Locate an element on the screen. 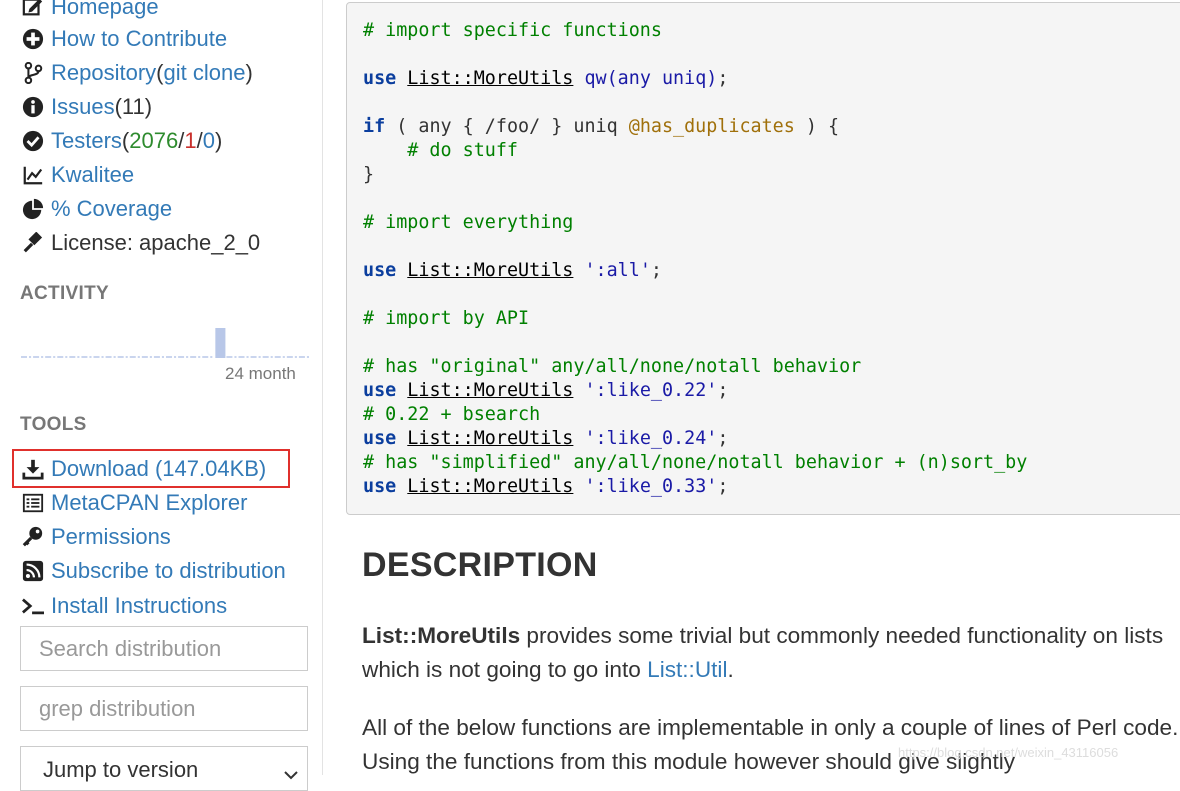 The image size is (1180, 791). repo-open-paren: ( is located at coordinates (160, 72).